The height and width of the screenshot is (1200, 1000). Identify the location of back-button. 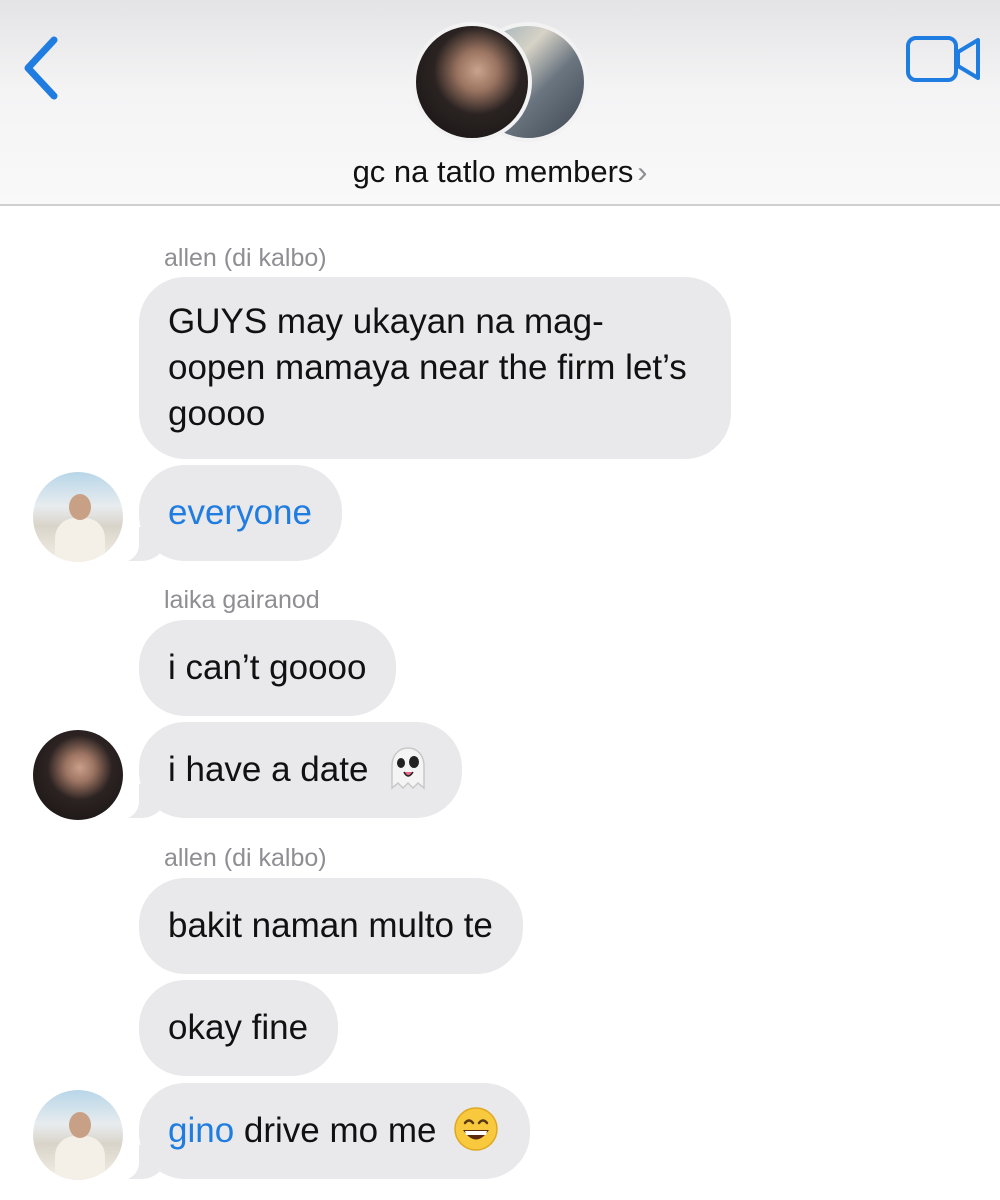
(44, 68).